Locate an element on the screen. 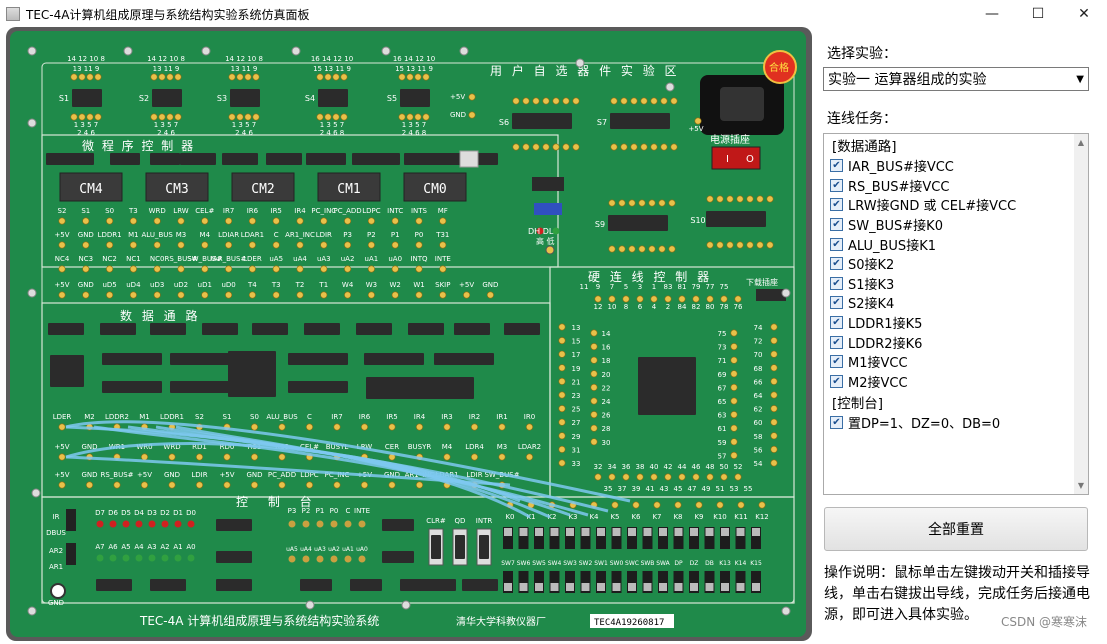  minimize-button: — is located at coordinates (992, 14).